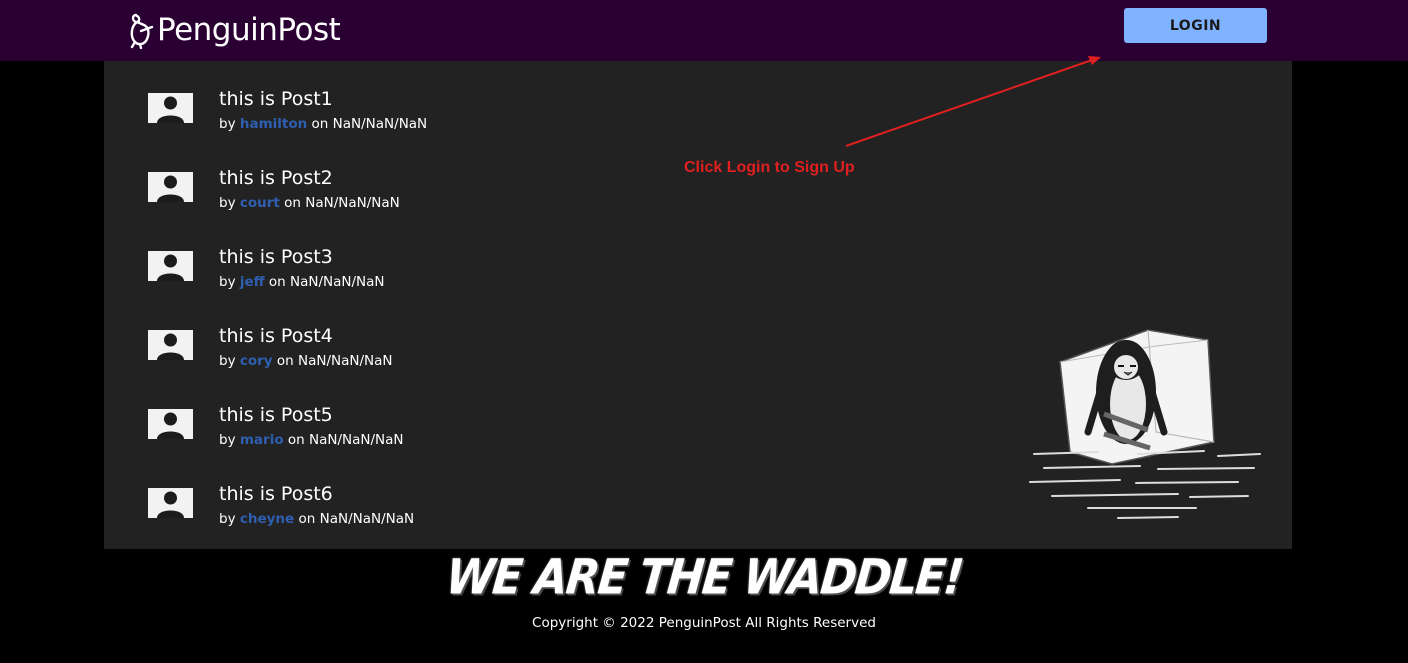  What do you see at coordinates (276, 99) in the screenshot?
I see `post-title: this is Post1` at bounding box center [276, 99].